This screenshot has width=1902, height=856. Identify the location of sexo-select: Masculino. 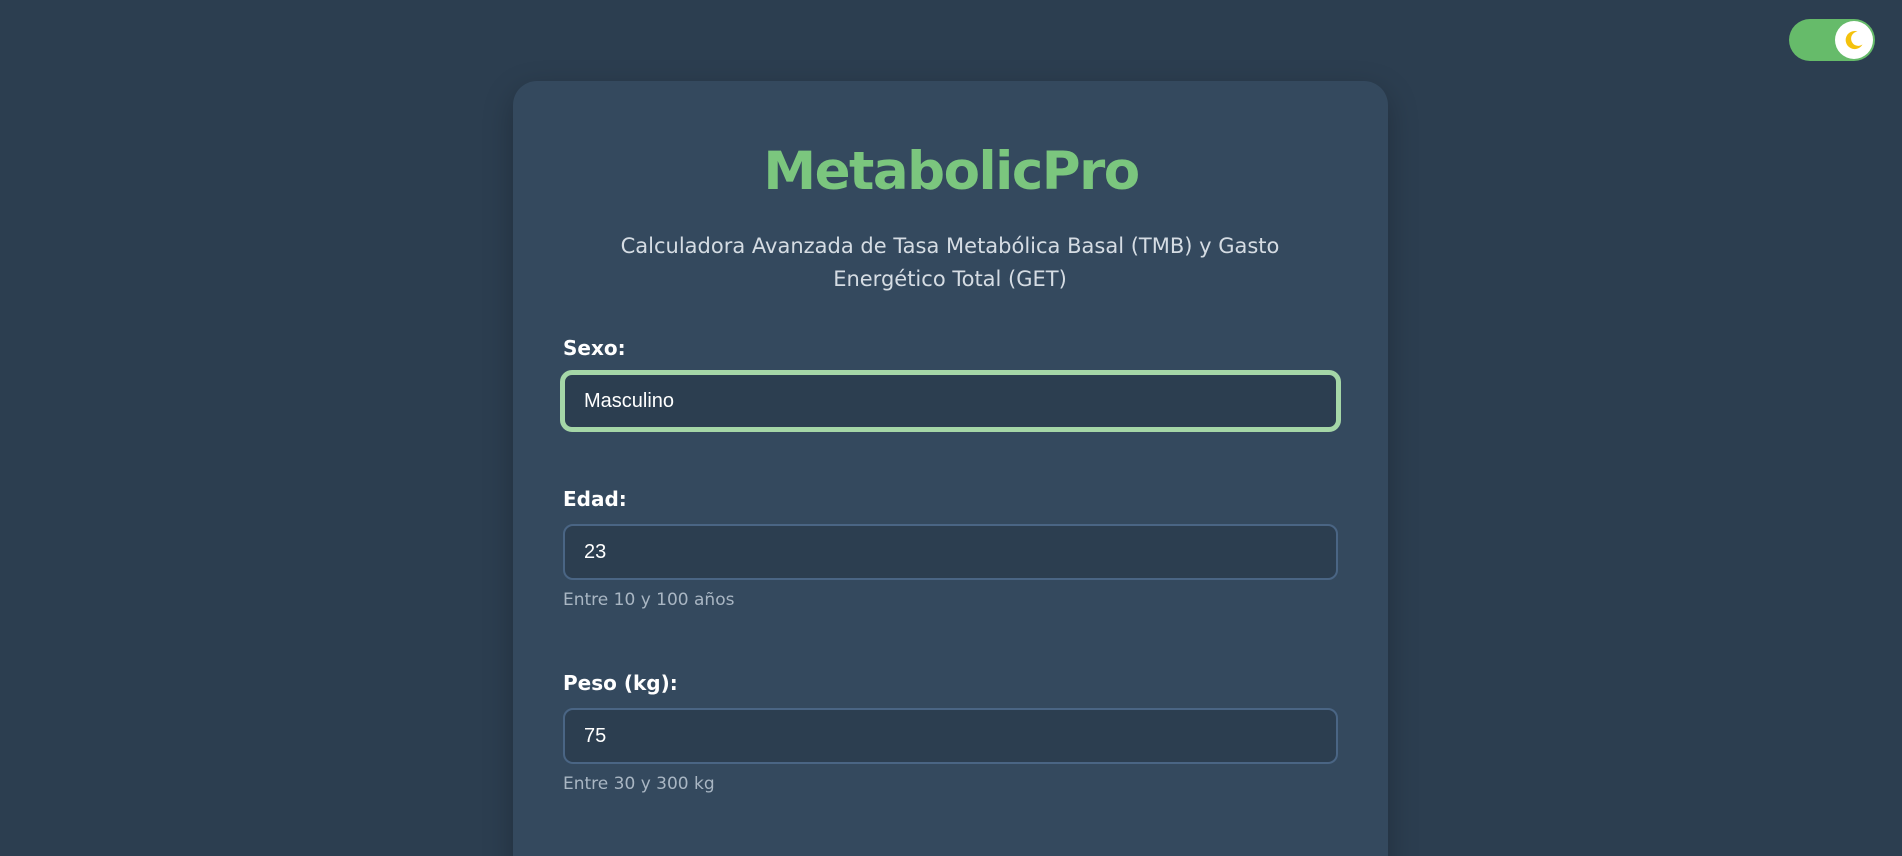
(950, 401).